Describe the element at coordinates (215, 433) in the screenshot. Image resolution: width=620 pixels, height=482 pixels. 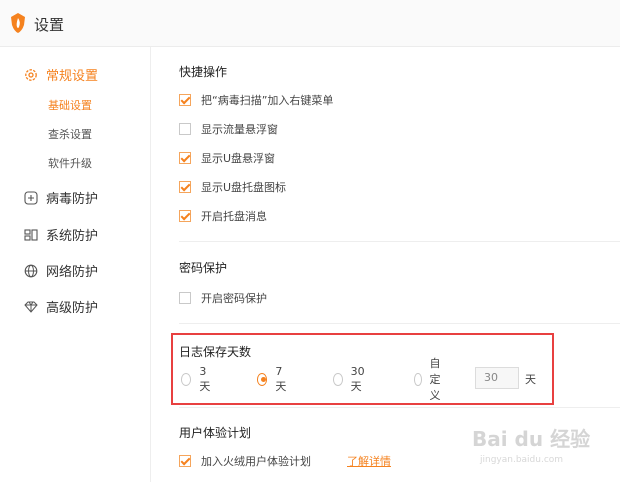
I see `section-title-experience: 用户体验计划` at that location.